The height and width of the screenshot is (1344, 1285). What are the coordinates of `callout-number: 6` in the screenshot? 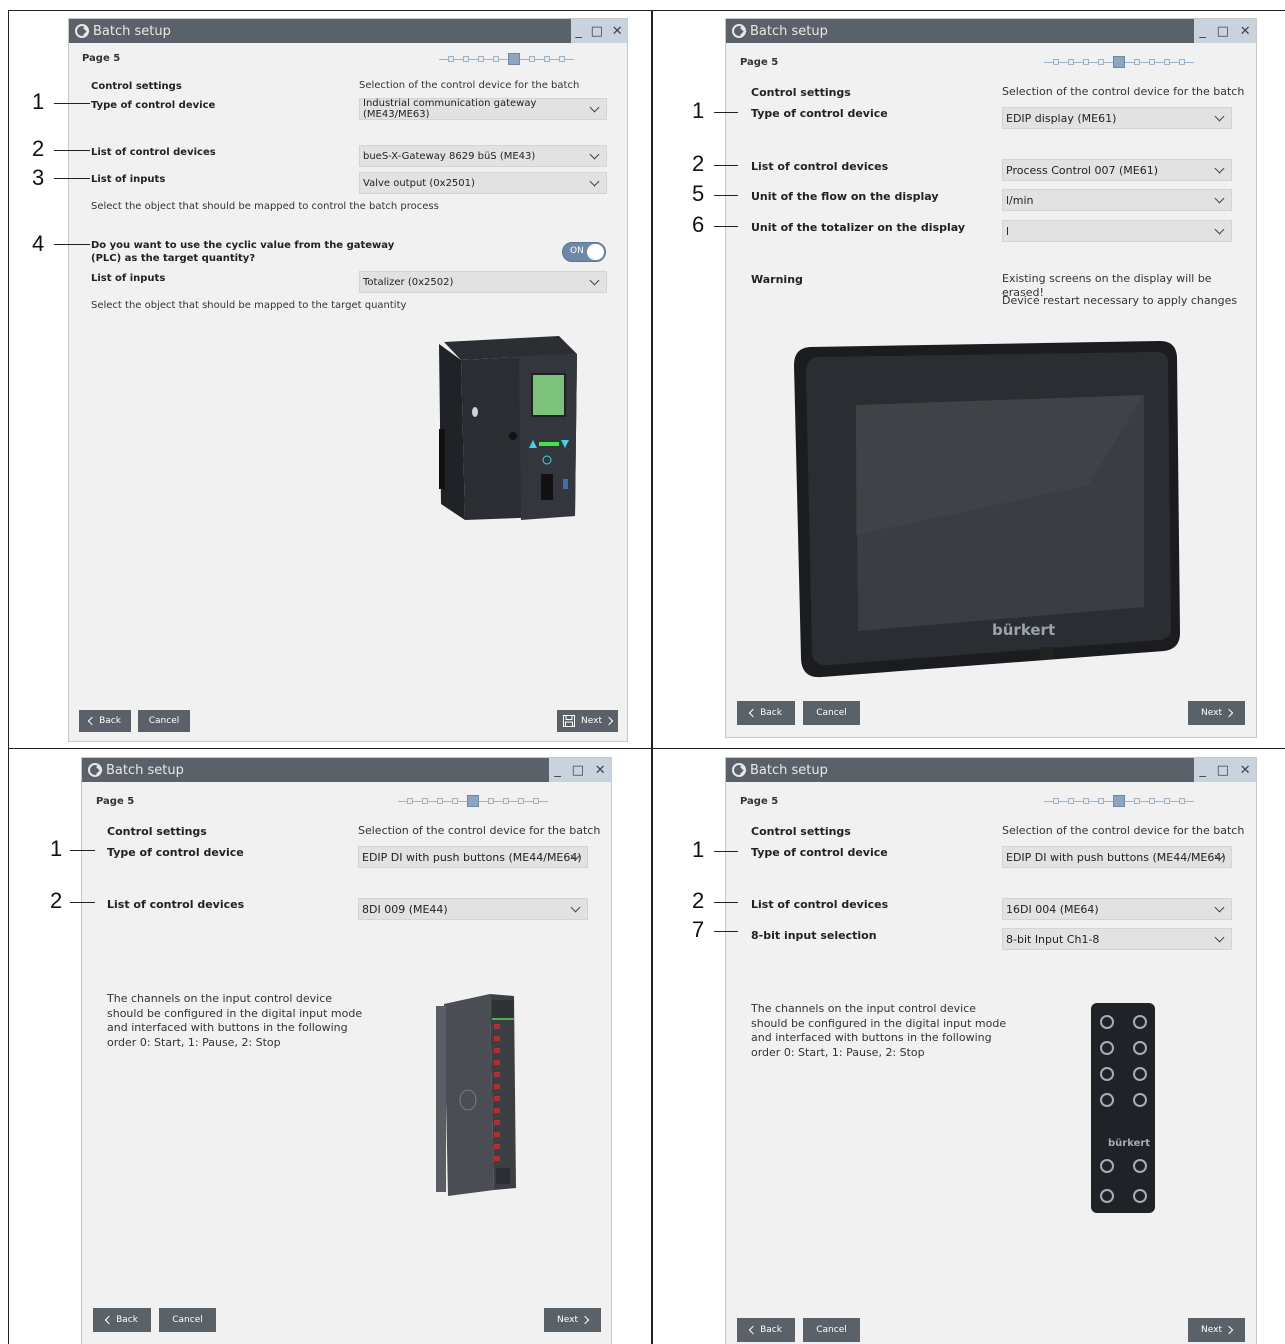 It's located at (698, 224).